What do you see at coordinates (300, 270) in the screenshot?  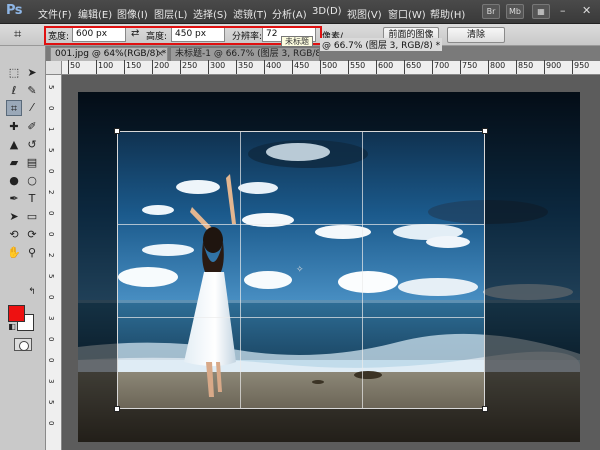 I see `crop-center-icon: ✧` at bounding box center [300, 270].